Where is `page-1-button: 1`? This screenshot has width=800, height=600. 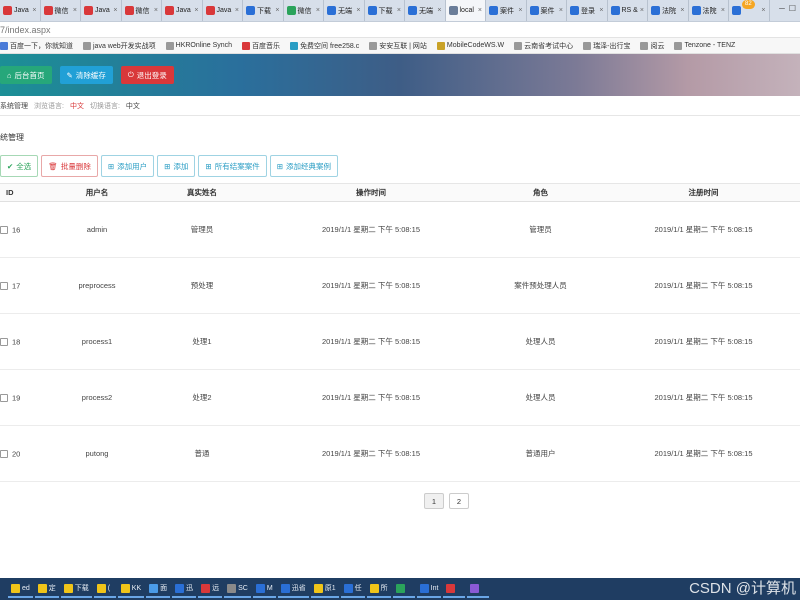
page-1-button: 1 is located at coordinates (434, 501).